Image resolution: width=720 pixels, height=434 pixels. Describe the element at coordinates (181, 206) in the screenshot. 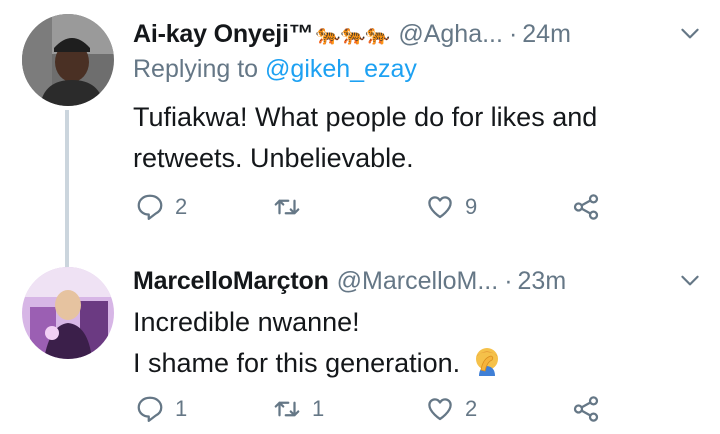

I see `reply-count: 2` at that location.